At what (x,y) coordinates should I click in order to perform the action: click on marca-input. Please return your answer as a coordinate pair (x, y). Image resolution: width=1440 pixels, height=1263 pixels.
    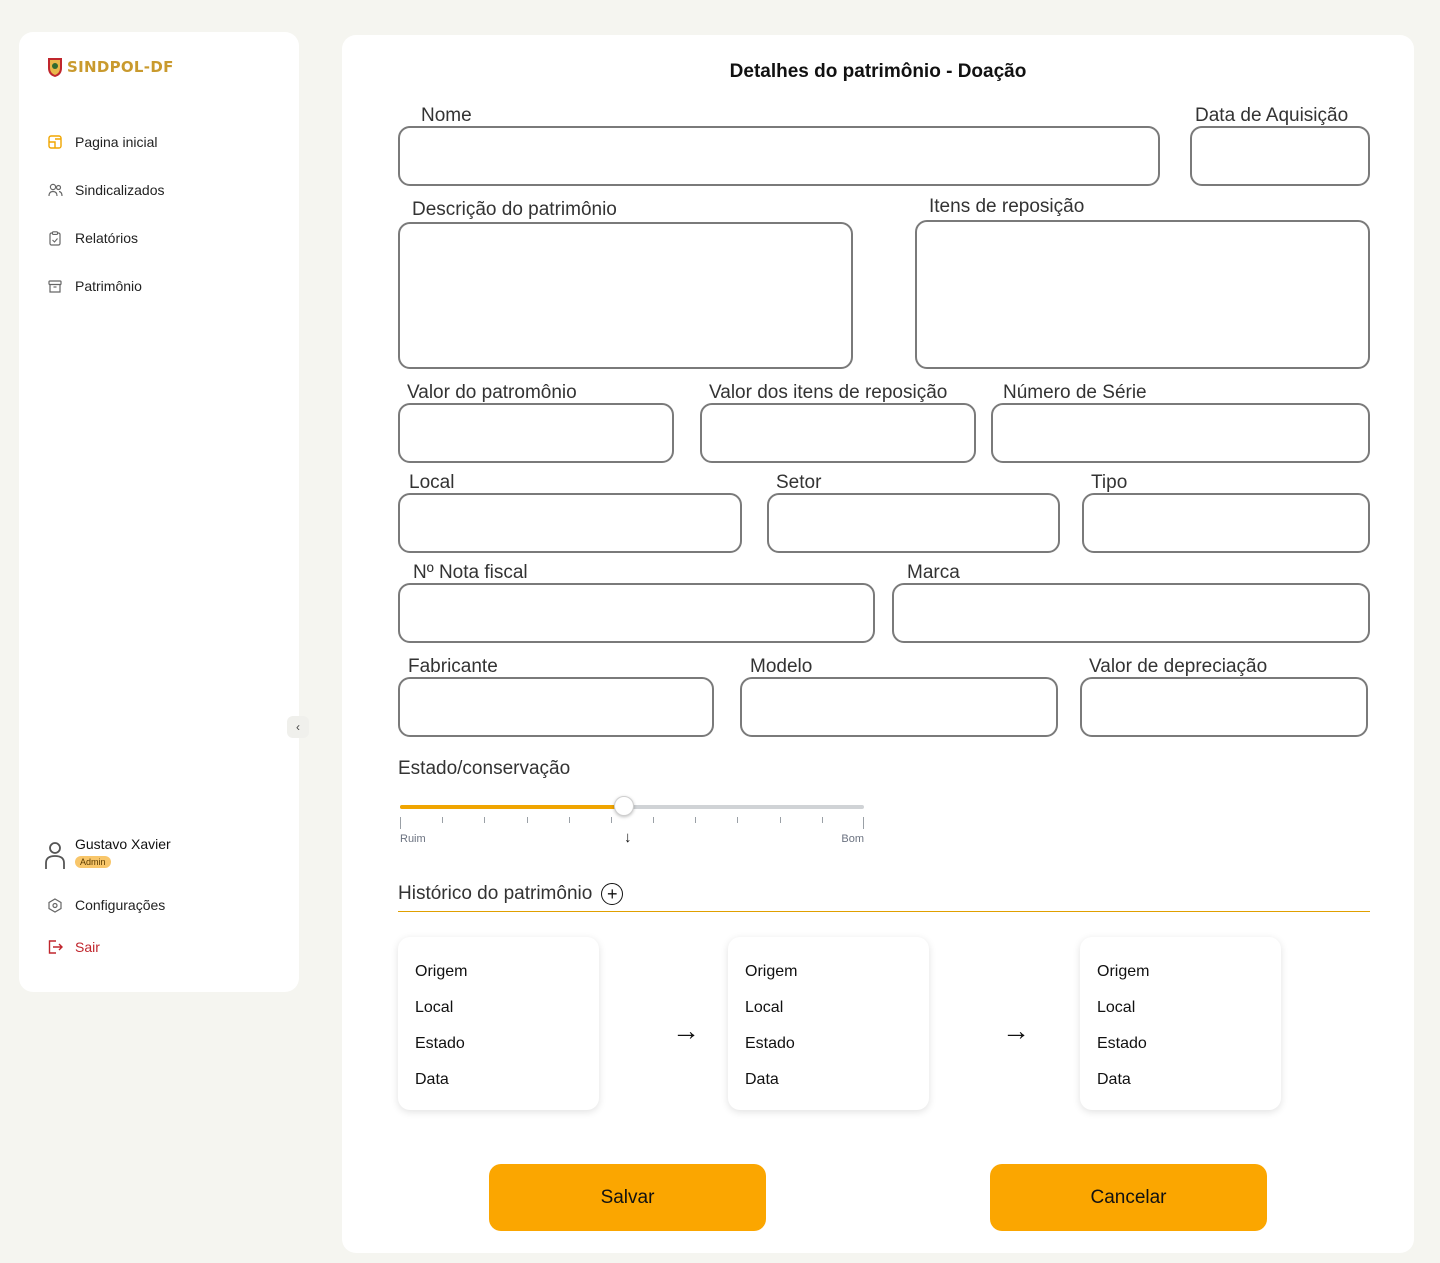
    Looking at the image, I should click on (1131, 613).